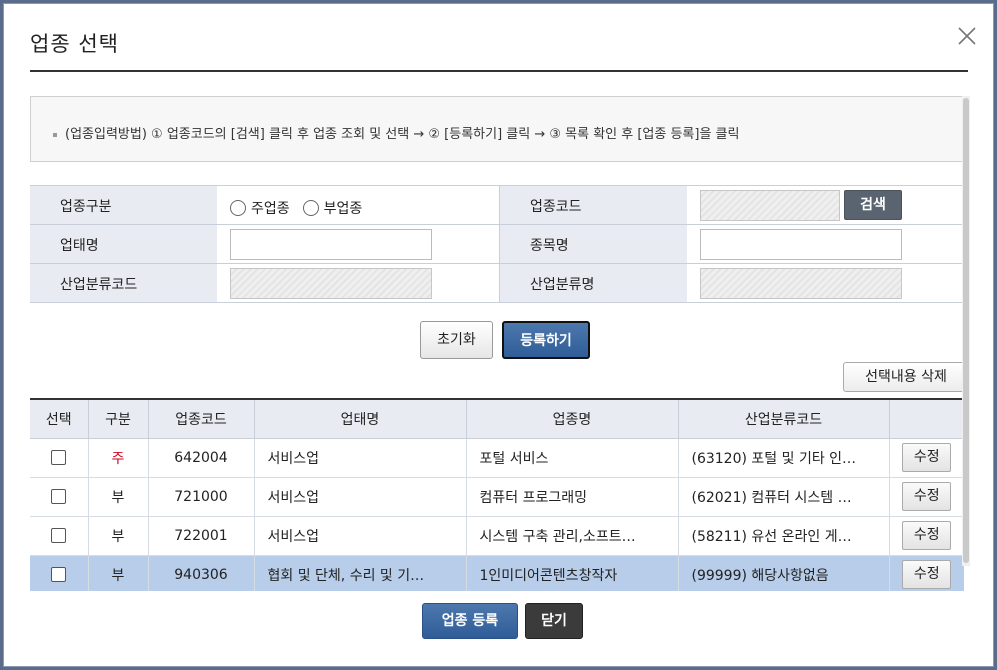 The height and width of the screenshot is (670, 997). What do you see at coordinates (331, 283) in the screenshot?
I see `industry-code-field` at bounding box center [331, 283].